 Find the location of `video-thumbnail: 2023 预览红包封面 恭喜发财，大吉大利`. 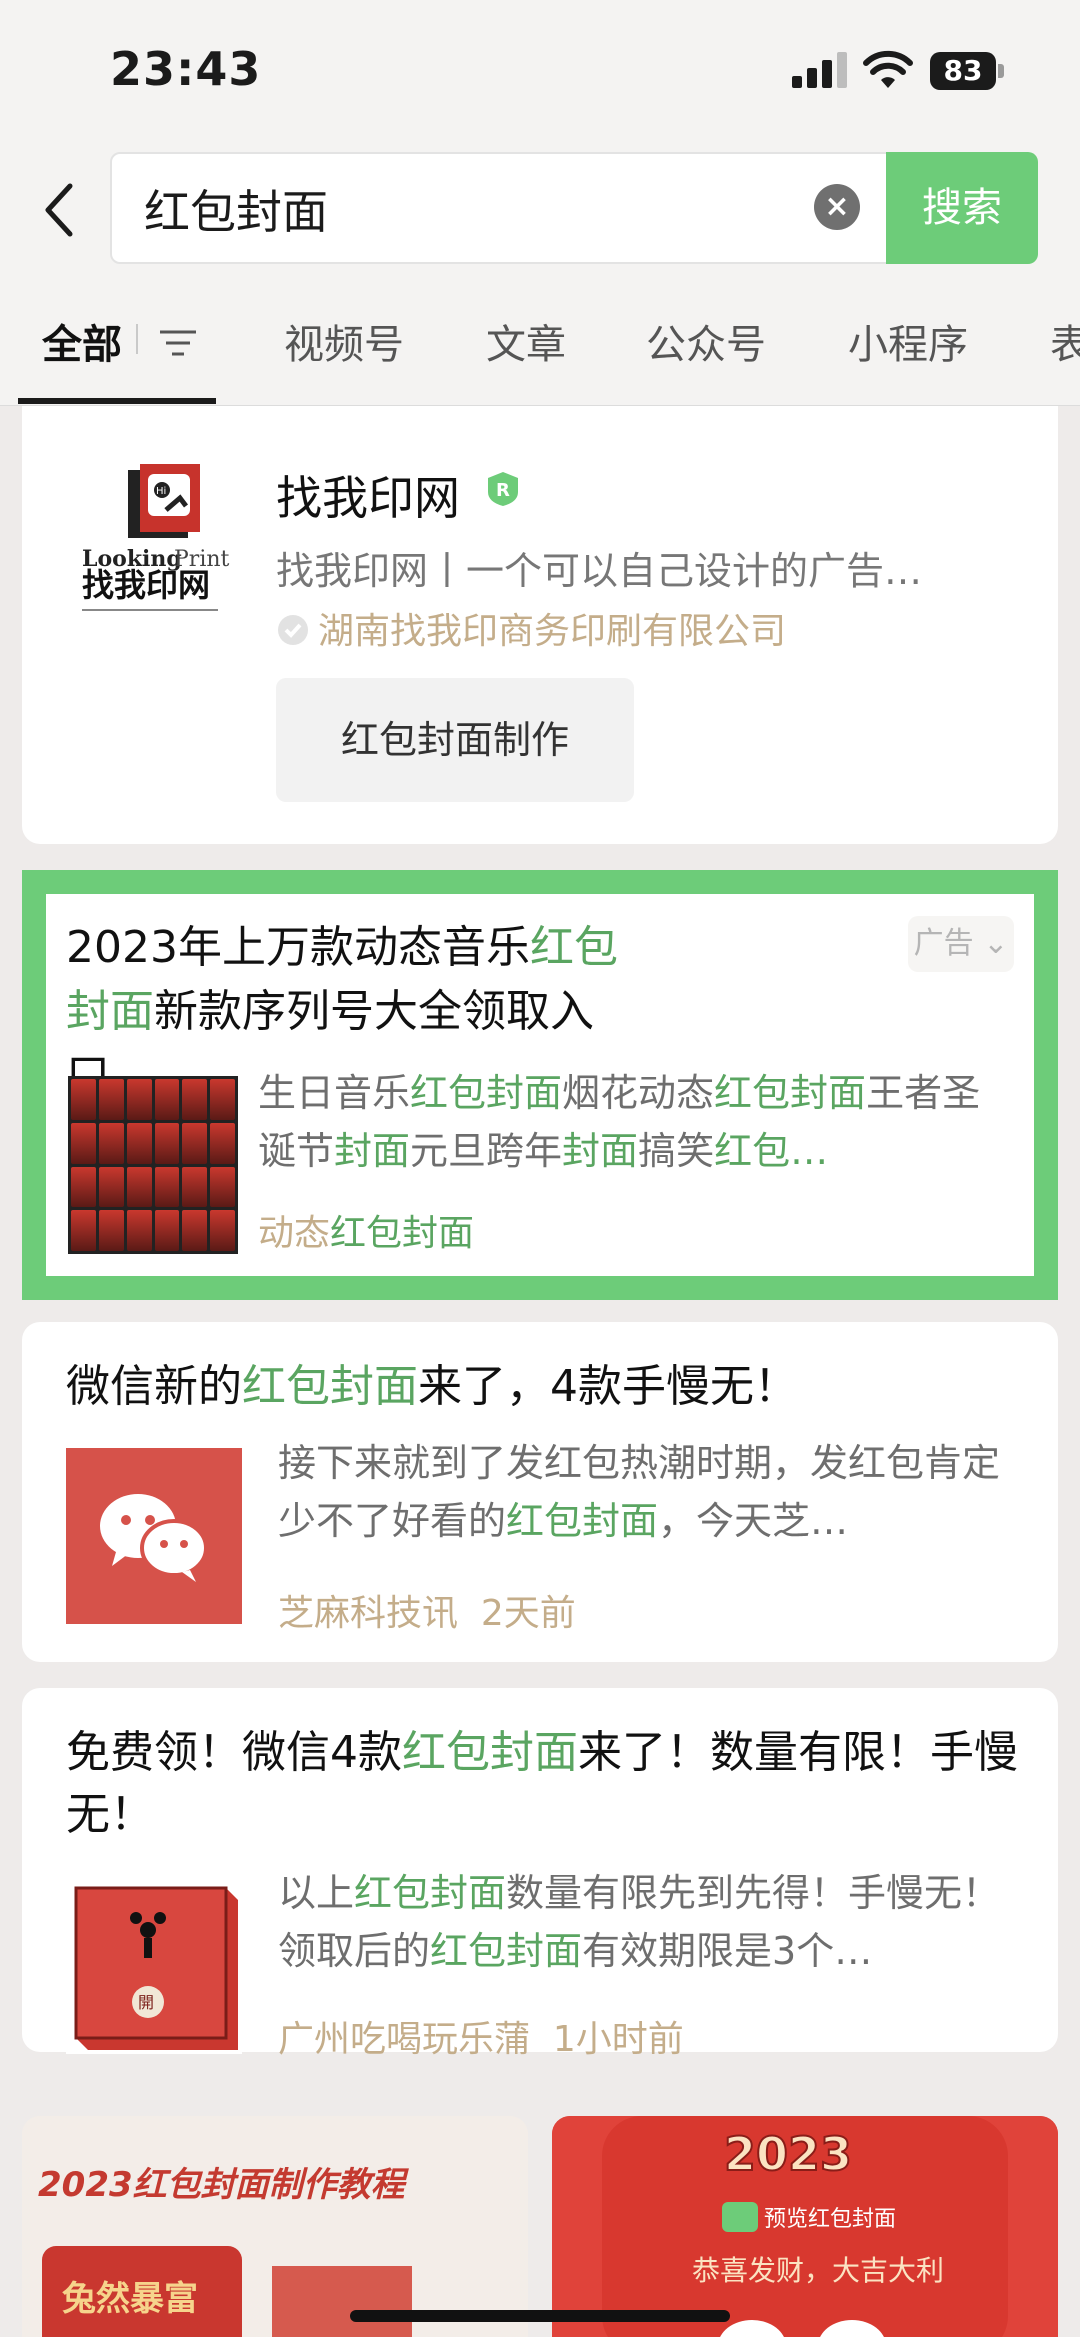

video-thumbnail: 2023 预览红包封面 恭喜发财，大吉大利 is located at coordinates (805, 2226).